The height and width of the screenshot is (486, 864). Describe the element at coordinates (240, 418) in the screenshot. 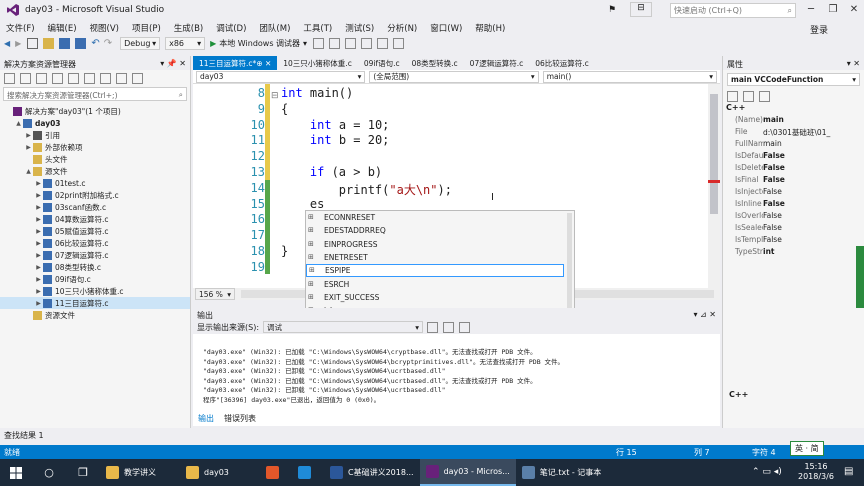

I see `tab-error-list: 错误列表` at that location.